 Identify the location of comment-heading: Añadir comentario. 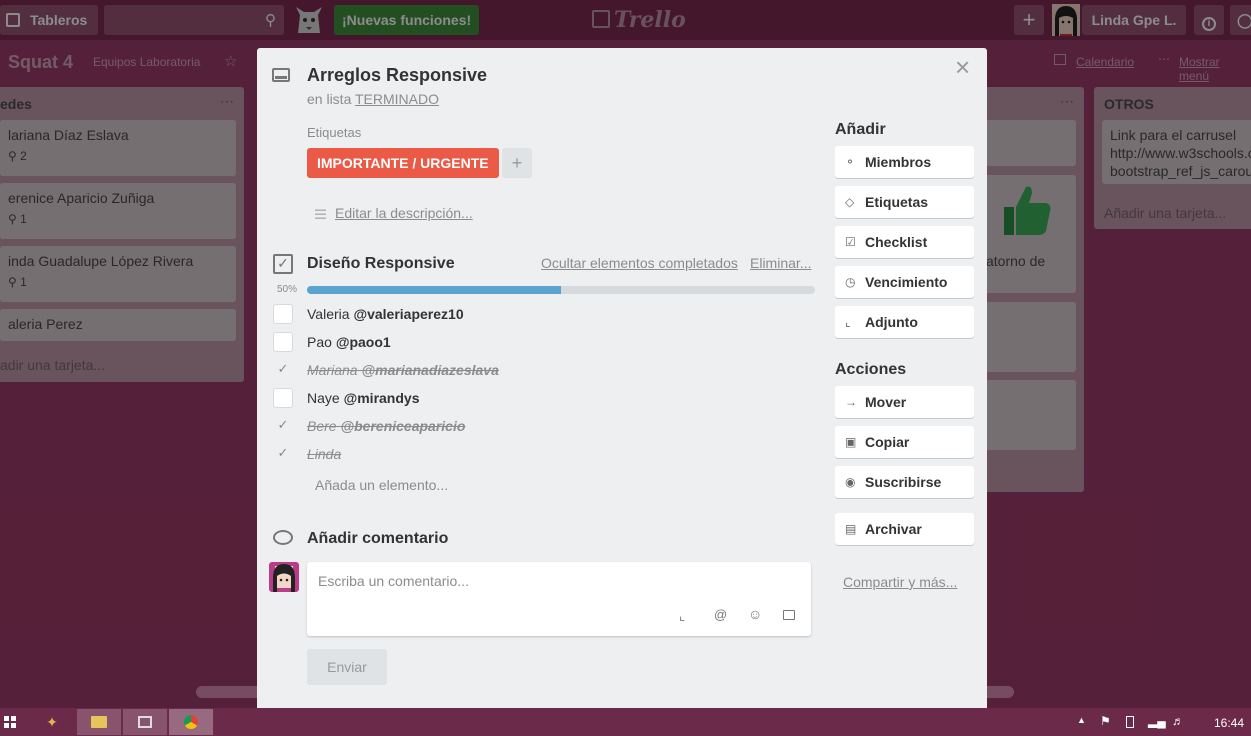
(378, 538).